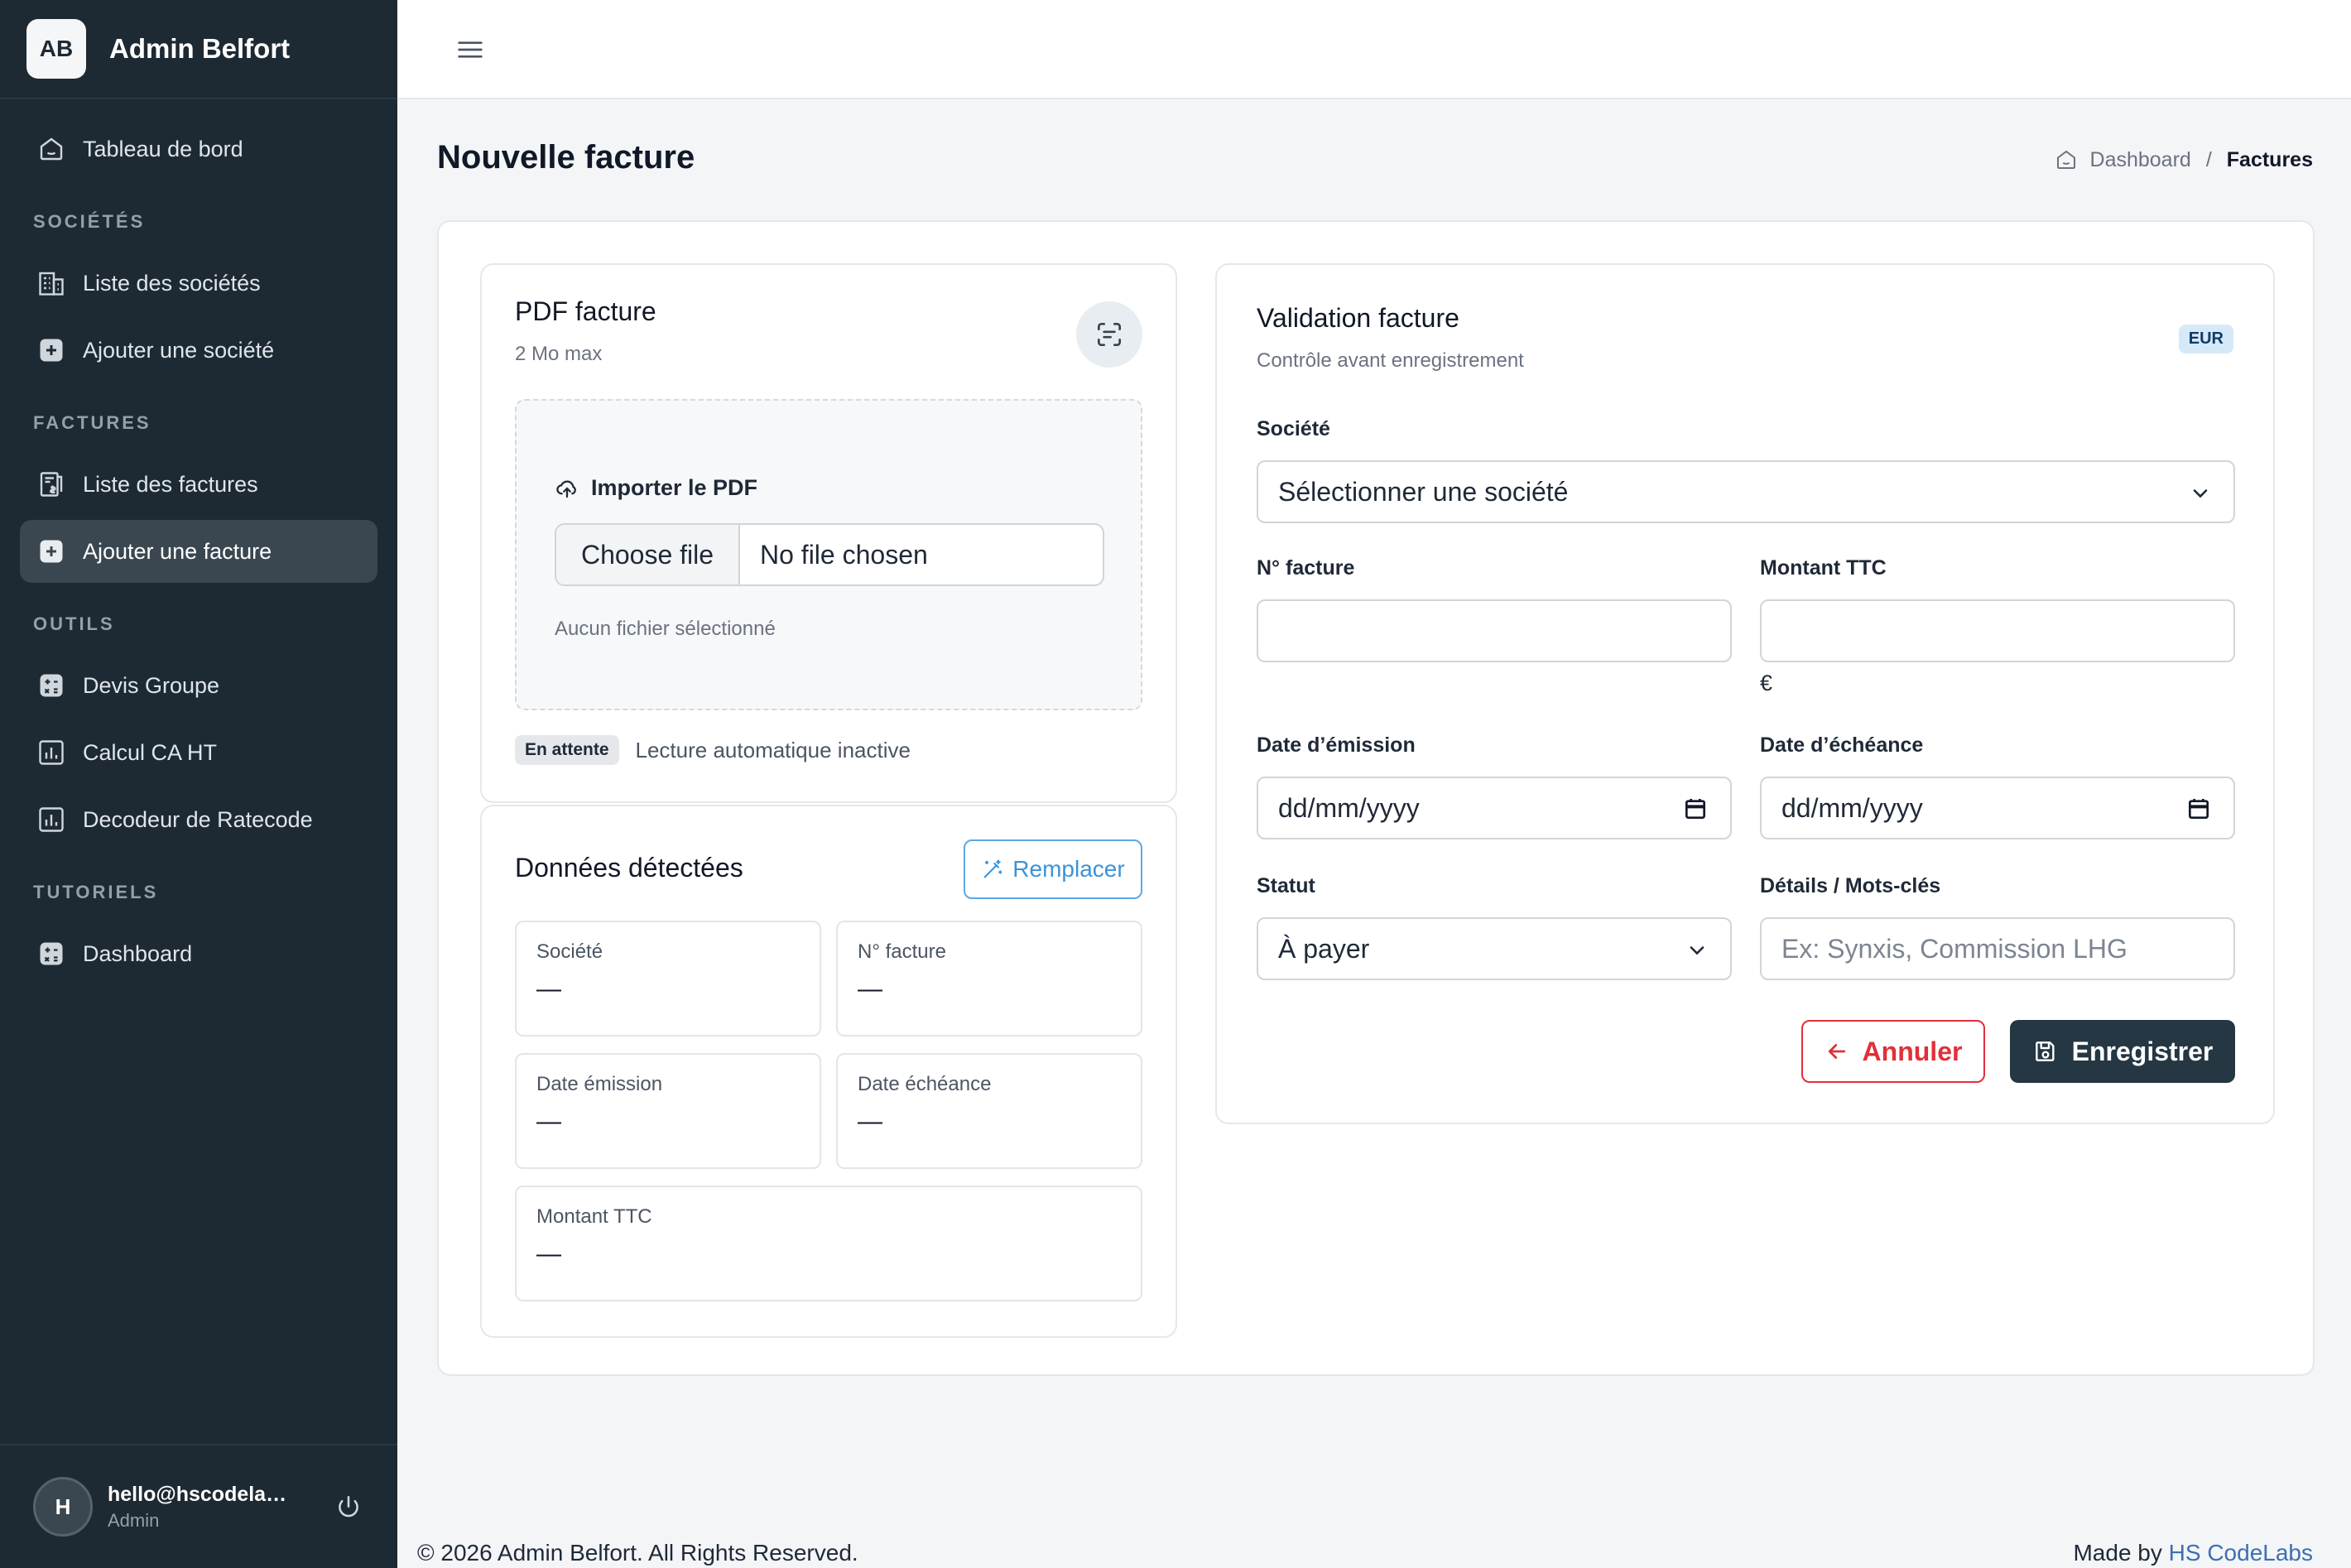  Describe the element at coordinates (648, 554) in the screenshot. I see `choose-file-button: Choose file` at that location.